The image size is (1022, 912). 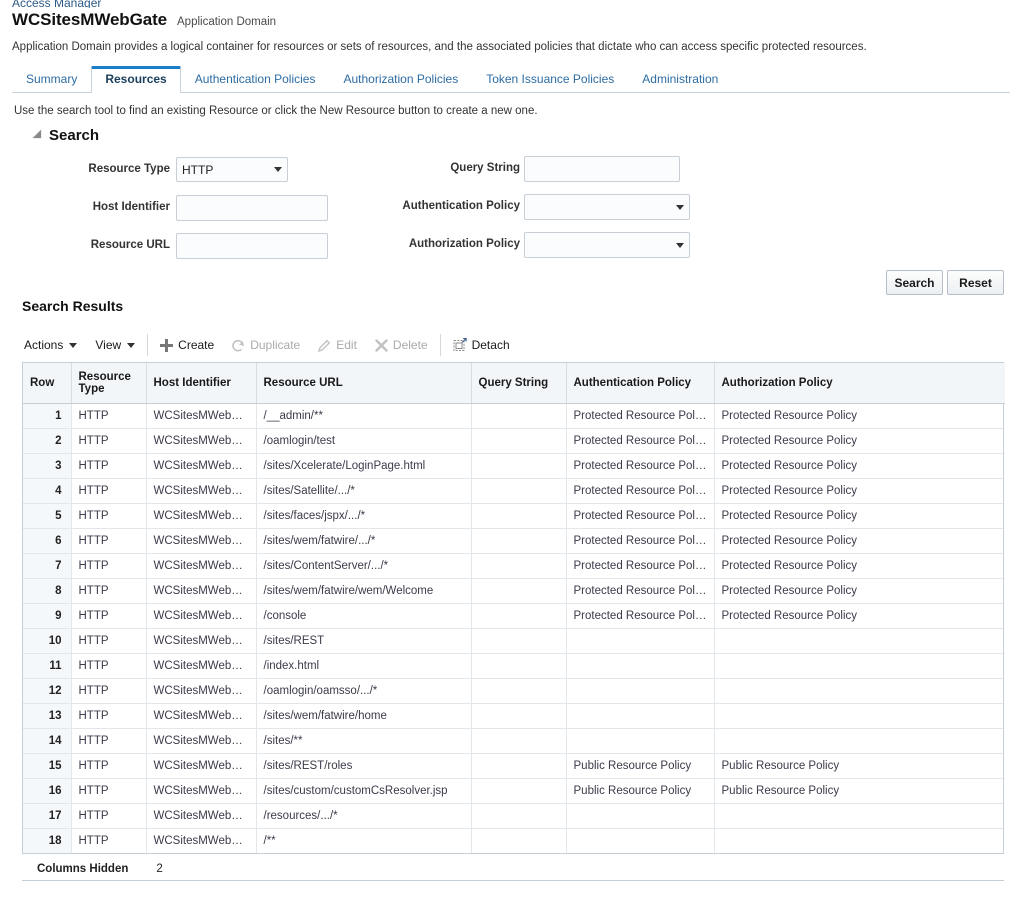 I want to click on cell-authentication-policy: Public Resource Policy, so click(x=640, y=766).